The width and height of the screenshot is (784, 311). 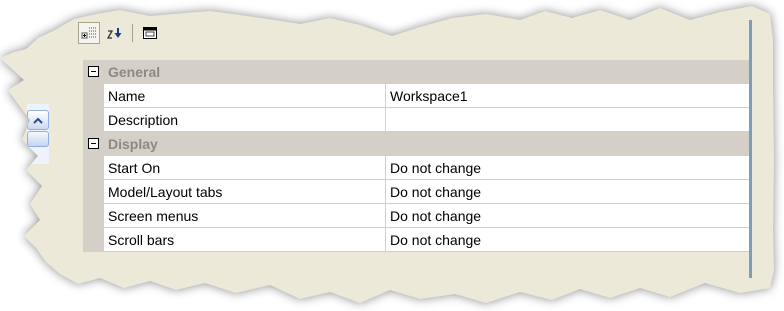 What do you see at coordinates (133, 143) in the screenshot?
I see `category-label: Display` at bounding box center [133, 143].